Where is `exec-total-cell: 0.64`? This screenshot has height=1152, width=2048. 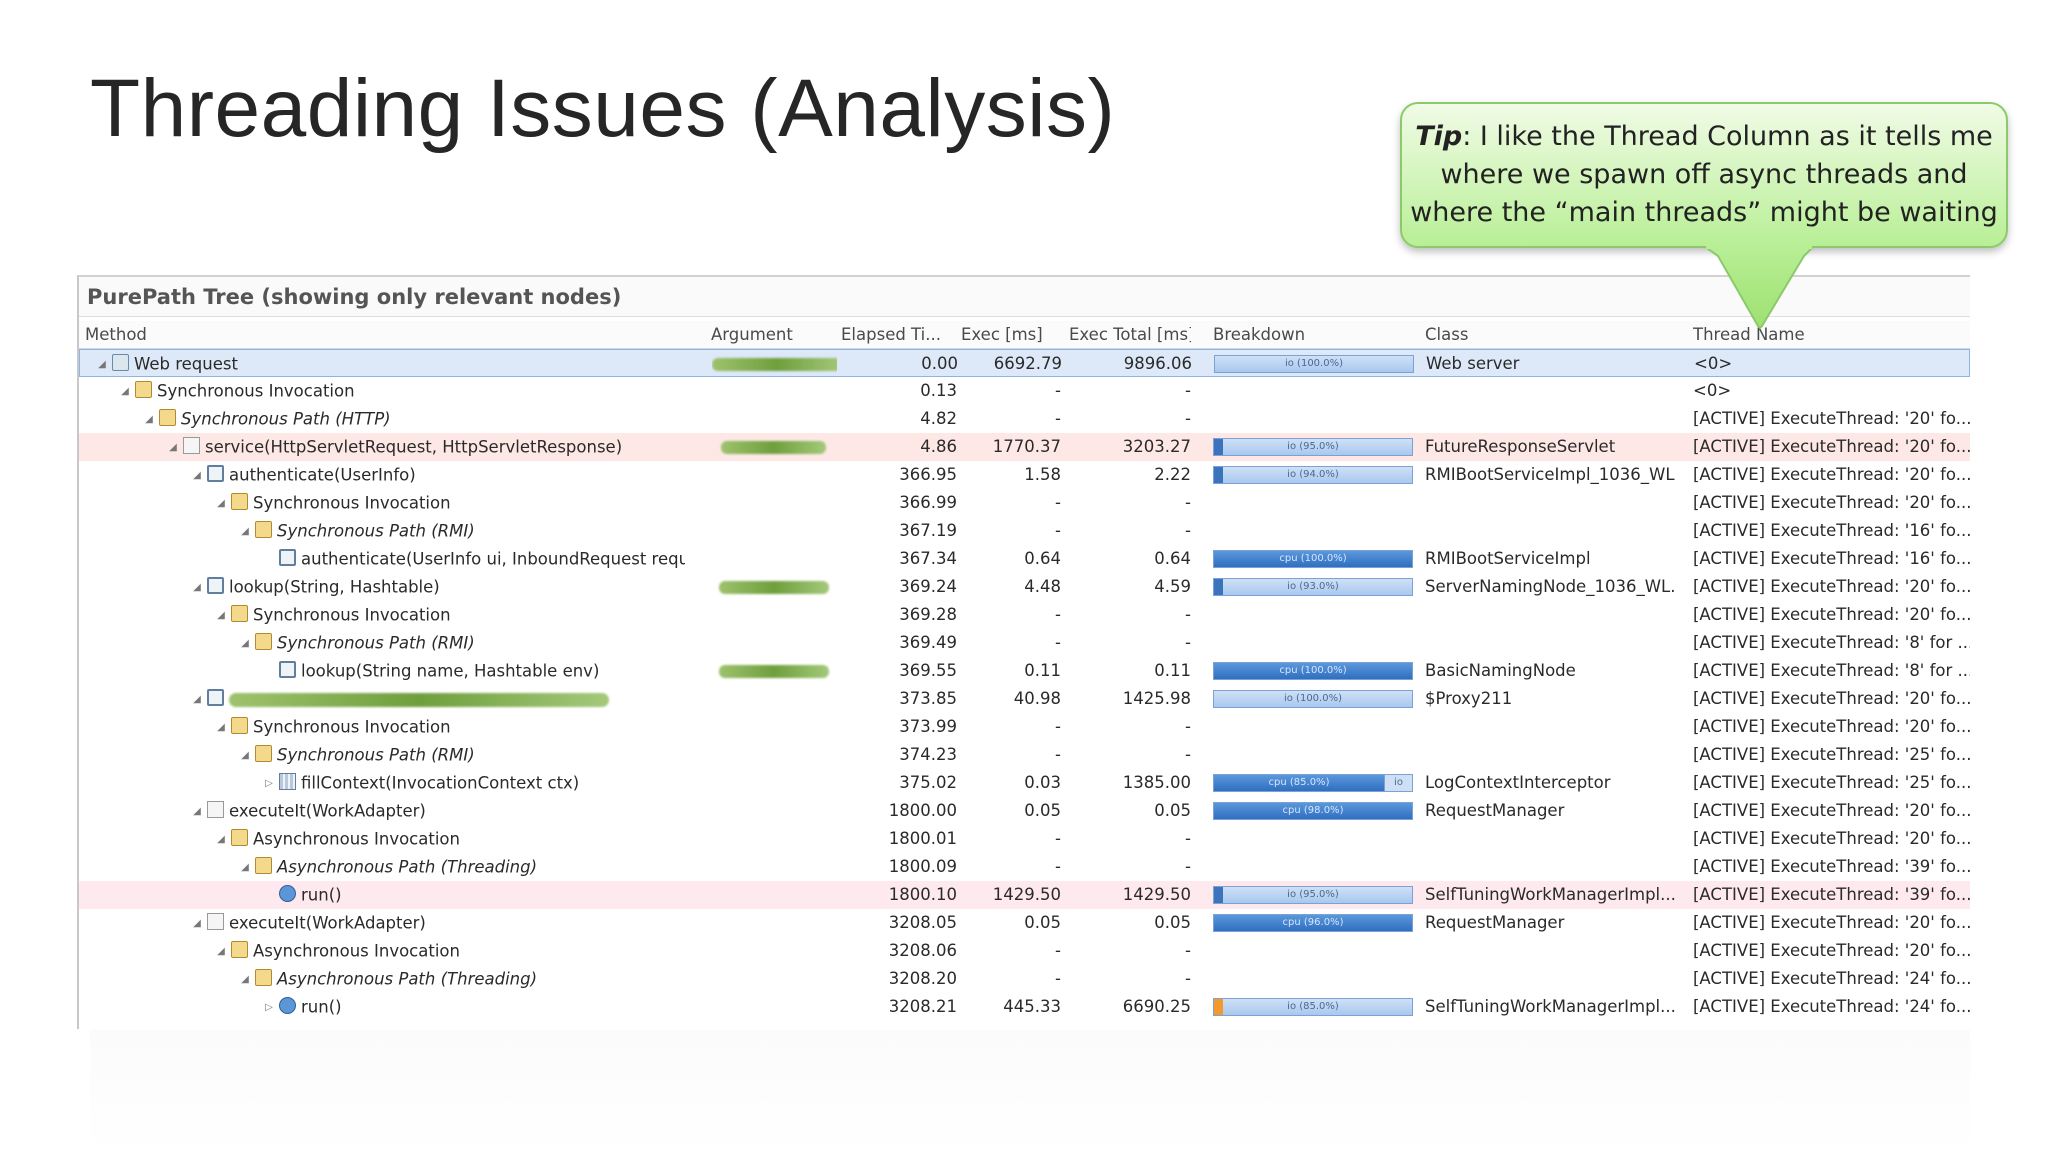
exec-total-cell: 0.64 is located at coordinates (1172, 558).